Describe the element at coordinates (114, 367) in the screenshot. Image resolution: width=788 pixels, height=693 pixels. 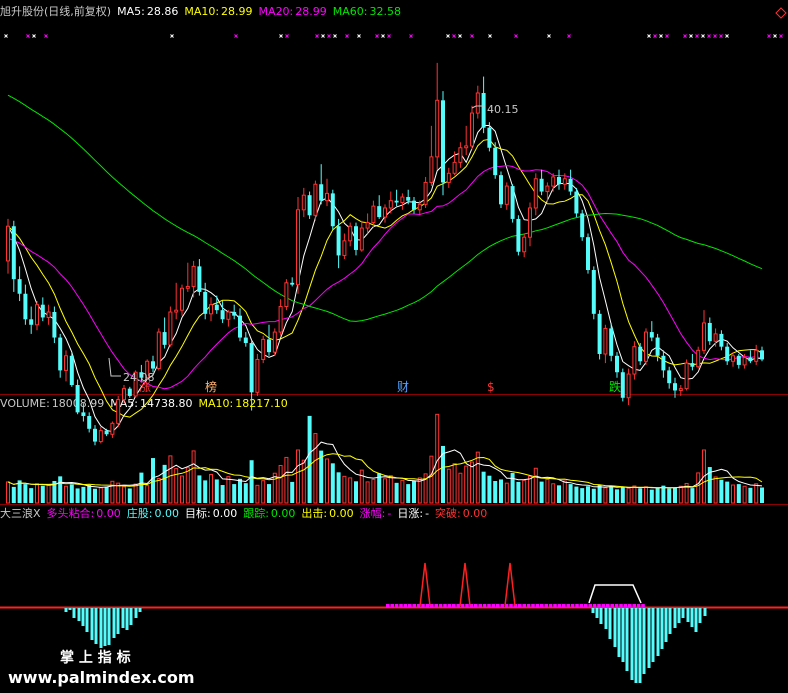
I see `low-pointer` at that location.